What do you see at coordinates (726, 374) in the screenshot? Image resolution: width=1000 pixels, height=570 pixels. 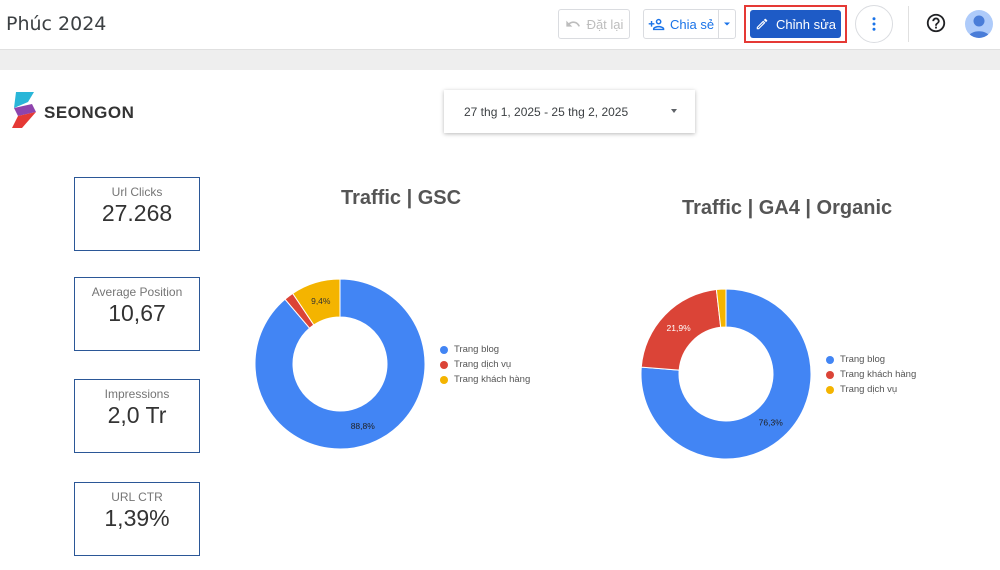 I see `donut-chart-ga4: 76,3% 21,9%` at bounding box center [726, 374].